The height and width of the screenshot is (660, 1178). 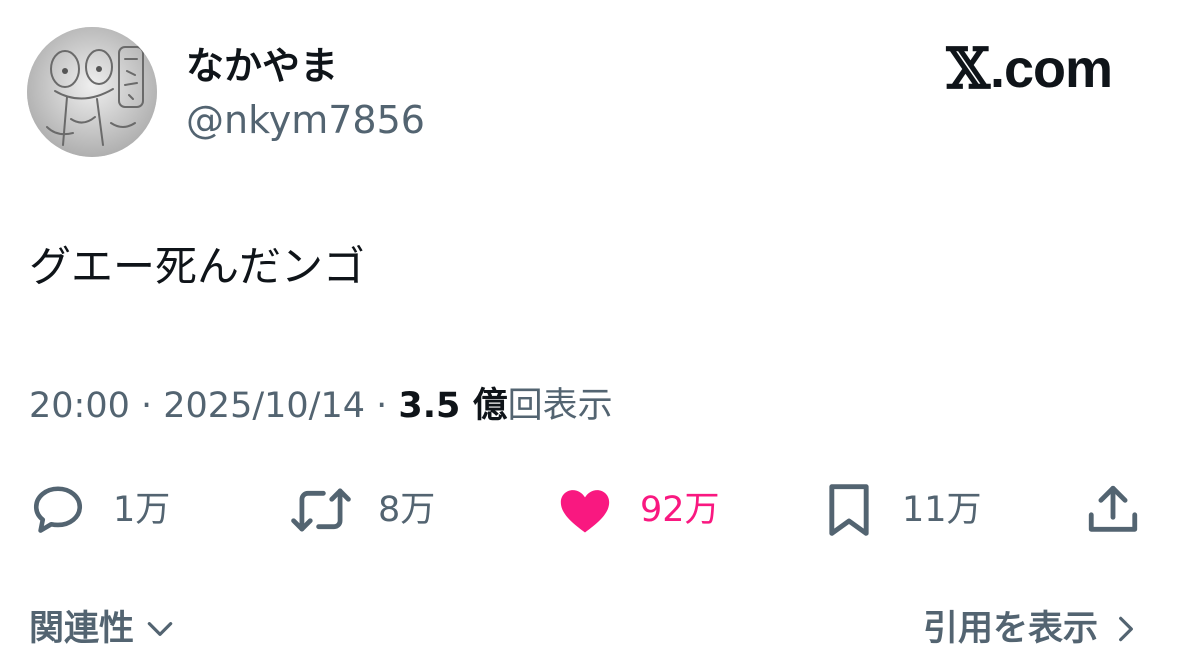 I want to click on tweet-meta: 20:00 · 2025/10/14 · 3.5 億回表示, so click(x=321, y=406).